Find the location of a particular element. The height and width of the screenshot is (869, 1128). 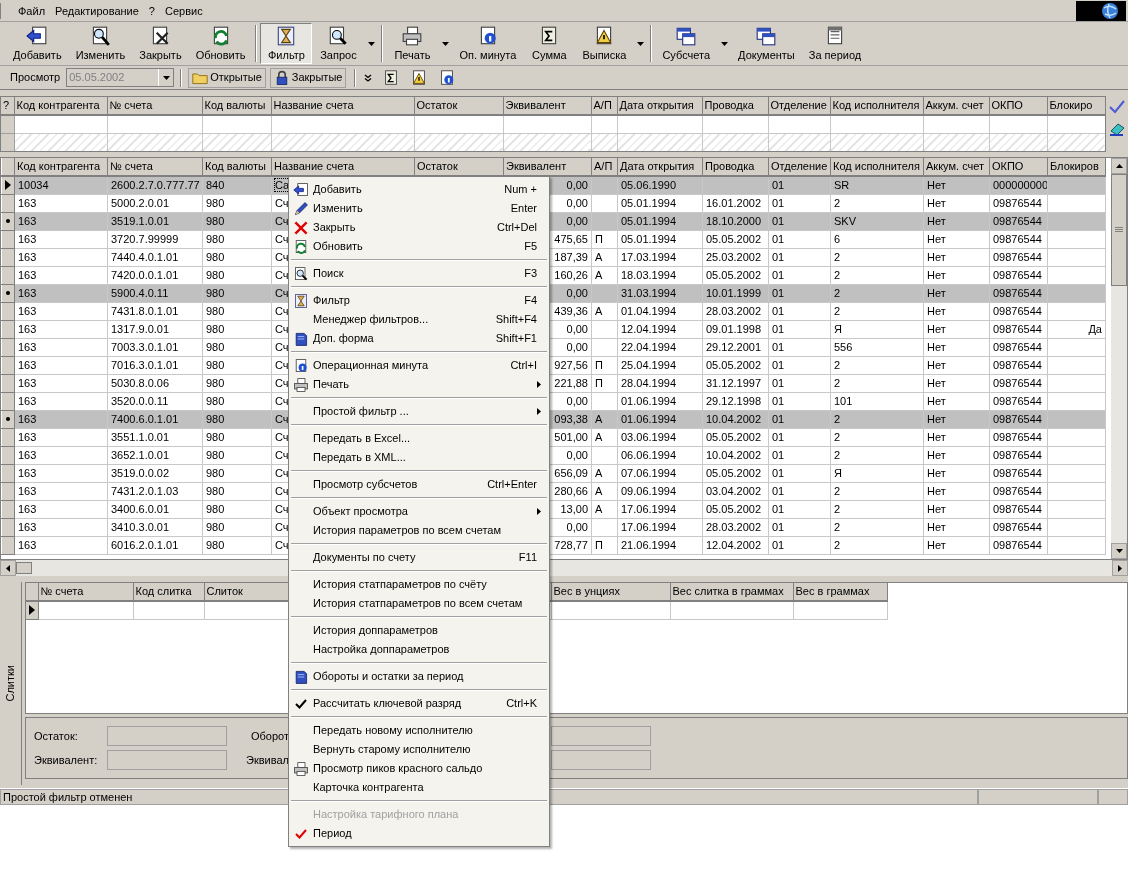

checkmark-icon is located at coordinates (1117, 107).